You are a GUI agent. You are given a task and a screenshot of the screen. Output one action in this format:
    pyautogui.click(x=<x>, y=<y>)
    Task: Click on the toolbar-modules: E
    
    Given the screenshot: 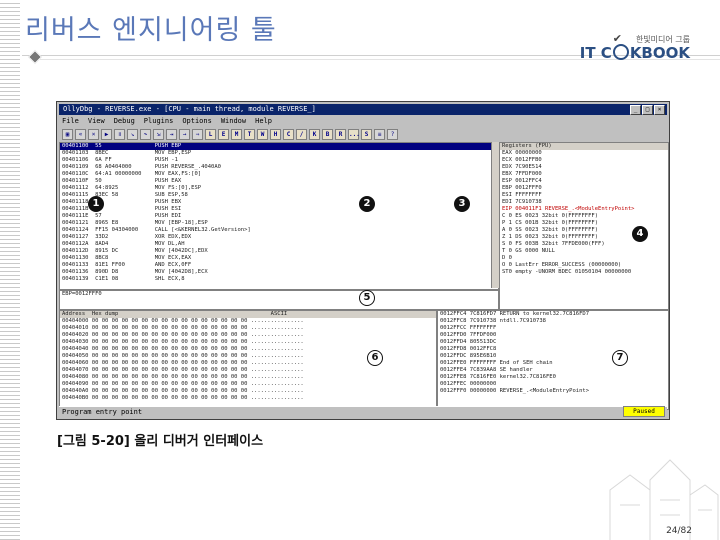 What is the action you would take?
    pyautogui.click(x=223, y=134)
    